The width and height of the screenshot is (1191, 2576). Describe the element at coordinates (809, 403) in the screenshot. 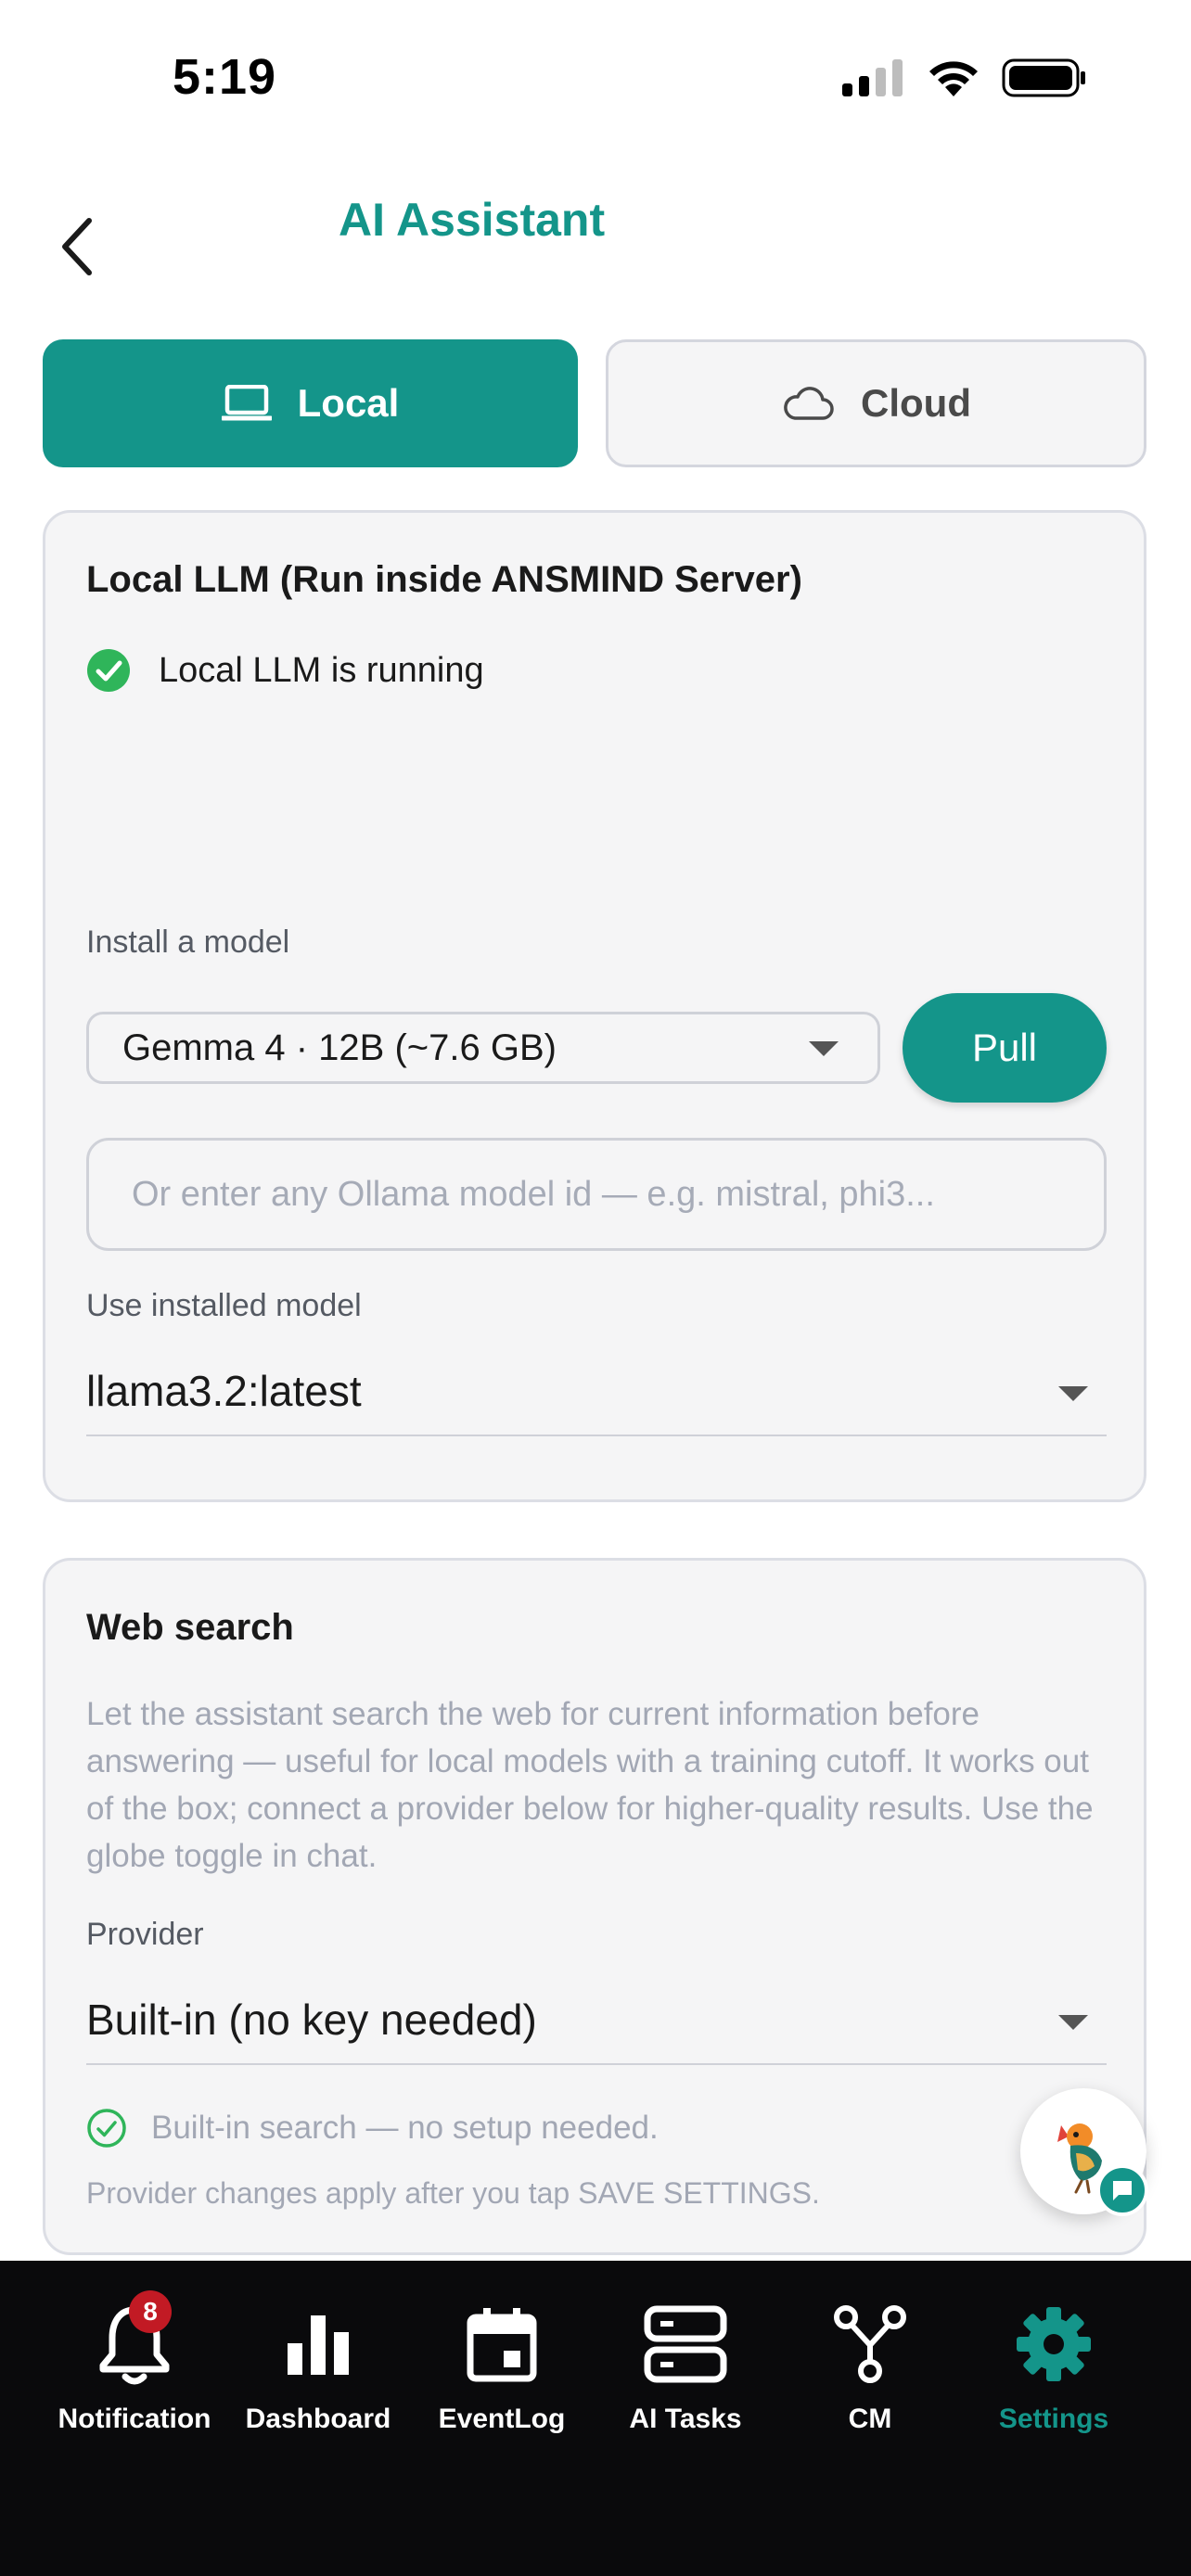

I see `cloud-icon` at that location.